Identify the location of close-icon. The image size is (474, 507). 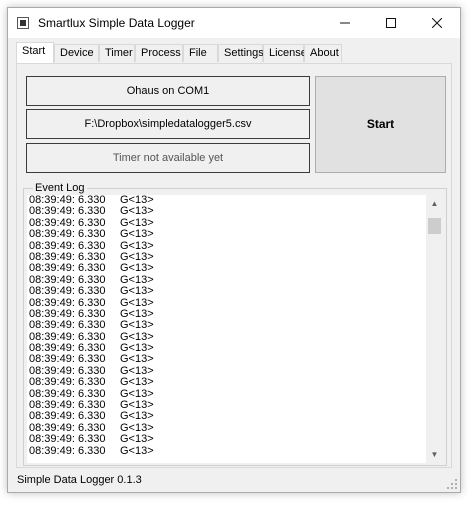
(437, 23).